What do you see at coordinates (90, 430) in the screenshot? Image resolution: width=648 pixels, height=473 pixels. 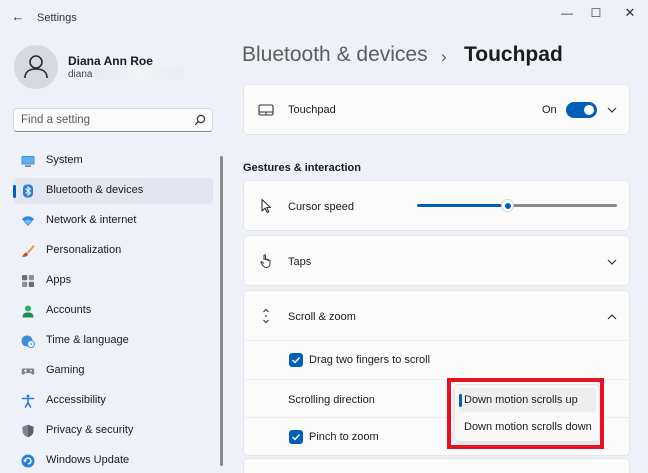 I see `sidebar-item-label: Privacy & security` at bounding box center [90, 430].